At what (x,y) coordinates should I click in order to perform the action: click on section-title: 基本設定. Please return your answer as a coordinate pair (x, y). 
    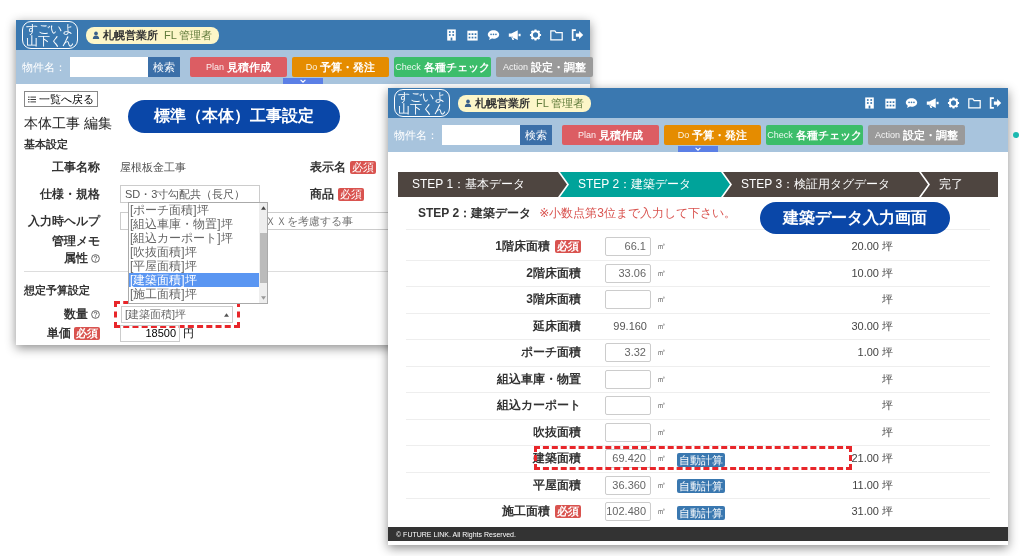
    Looking at the image, I should click on (46, 144).